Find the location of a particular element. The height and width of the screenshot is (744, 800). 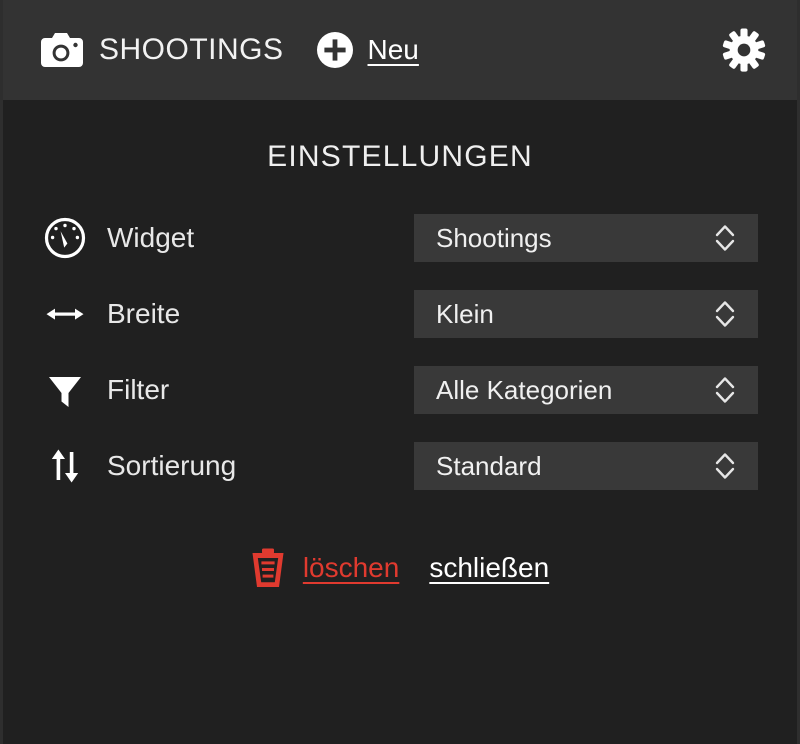

filter-select: Alle Kategorien is located at coordinates (586, 390).